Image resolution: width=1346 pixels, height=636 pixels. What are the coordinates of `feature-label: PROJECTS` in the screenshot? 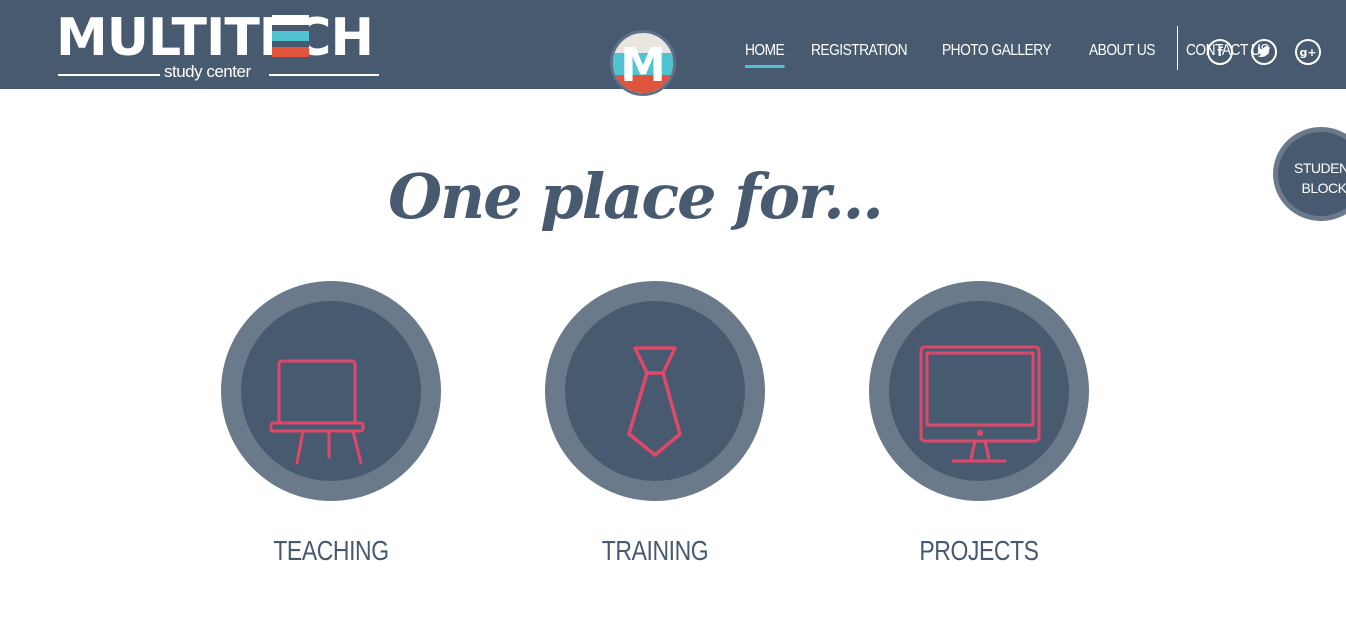 It's located at (979, 550).